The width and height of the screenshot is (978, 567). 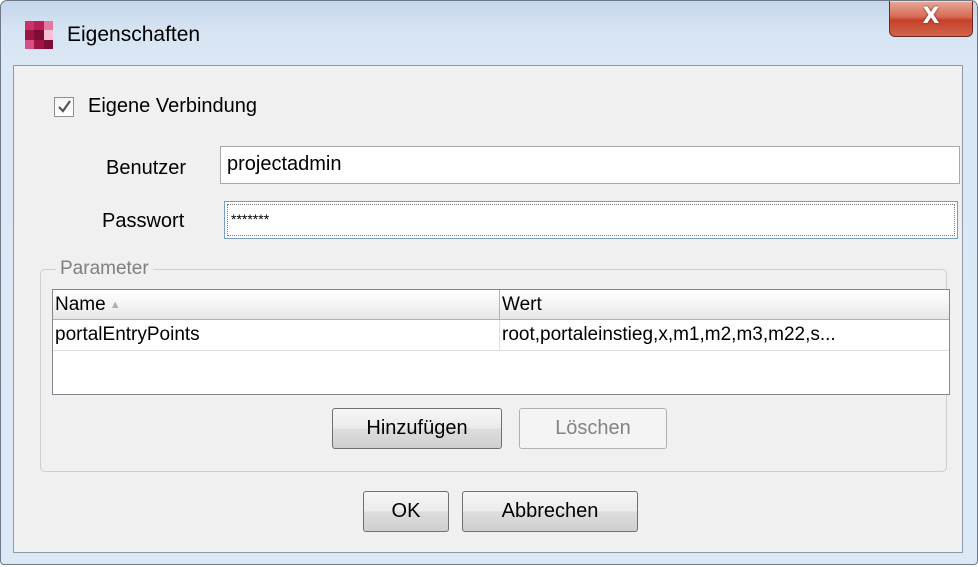 I want to click on own-connection-checkbox, so click(x=64, y=107).